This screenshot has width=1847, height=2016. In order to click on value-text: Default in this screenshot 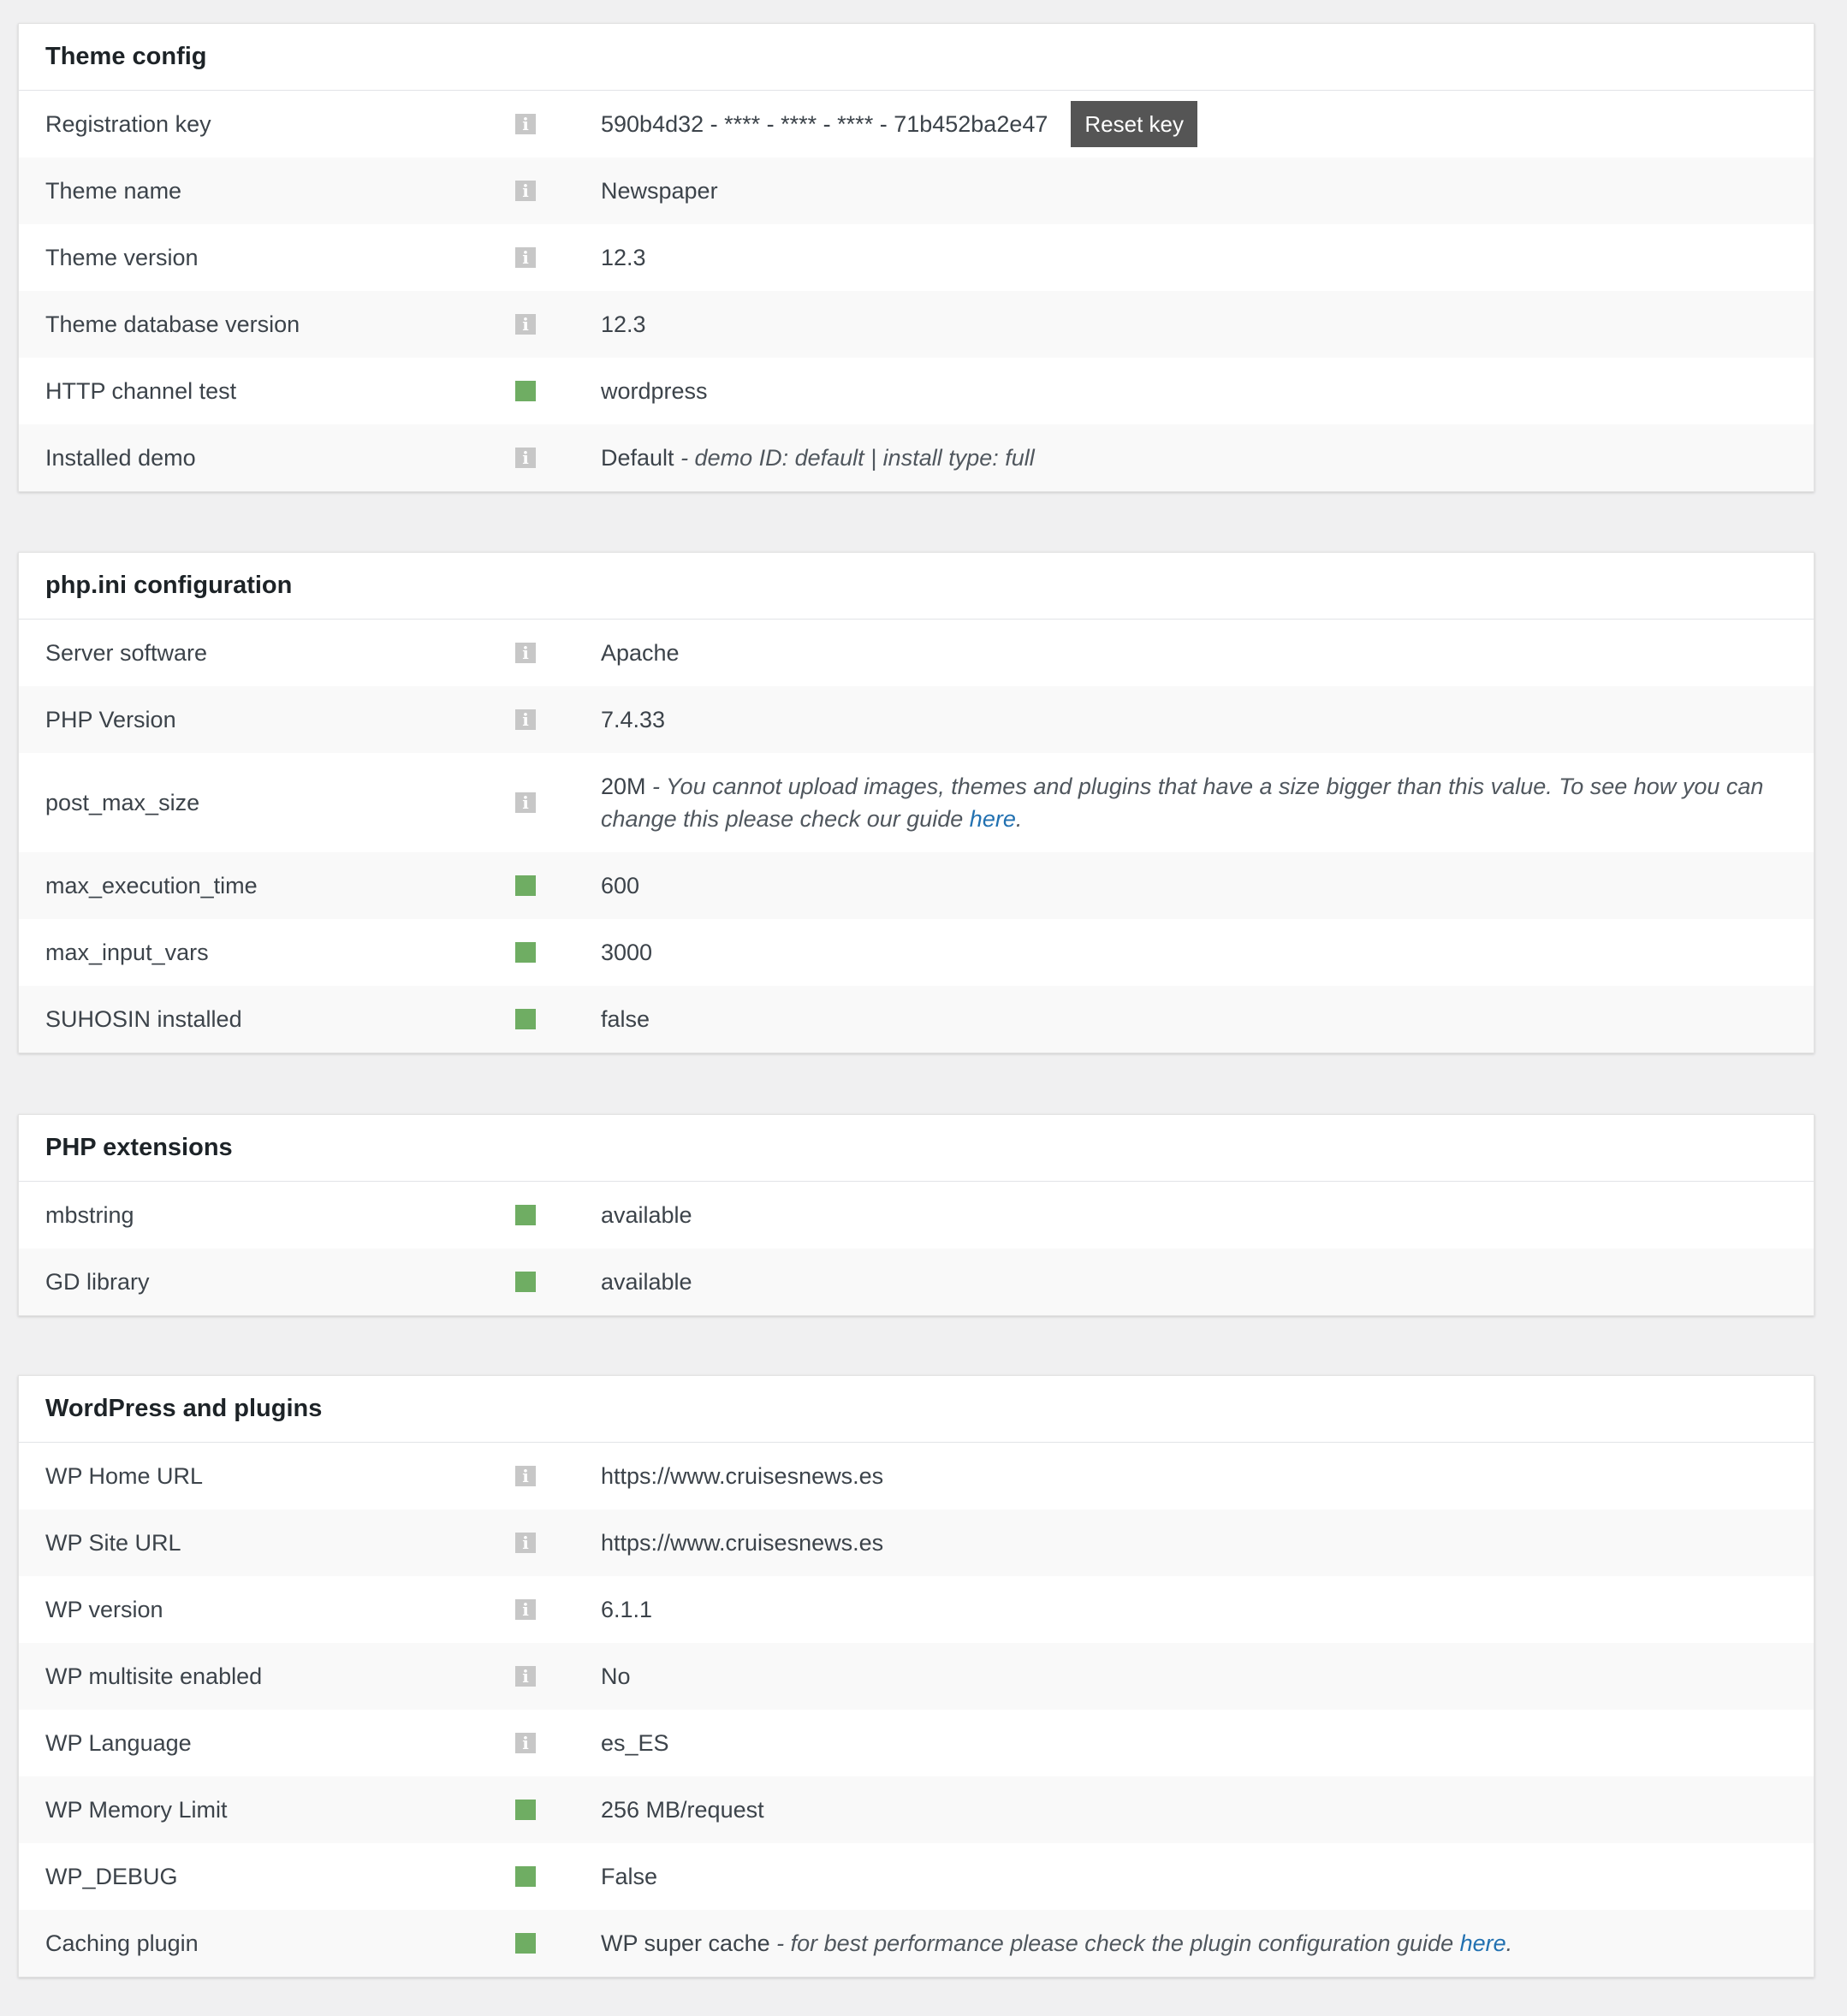, I will do `click(637, 458)`.